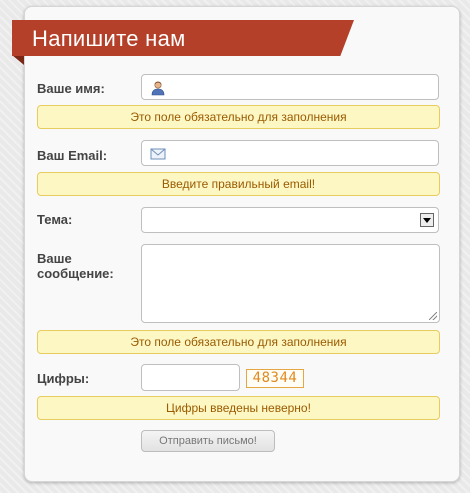 The height and width of the screenshot is (493, 470). Describe the element at coordinates (158, 154) in the screenshot. I see `envelope-icon` at that location.